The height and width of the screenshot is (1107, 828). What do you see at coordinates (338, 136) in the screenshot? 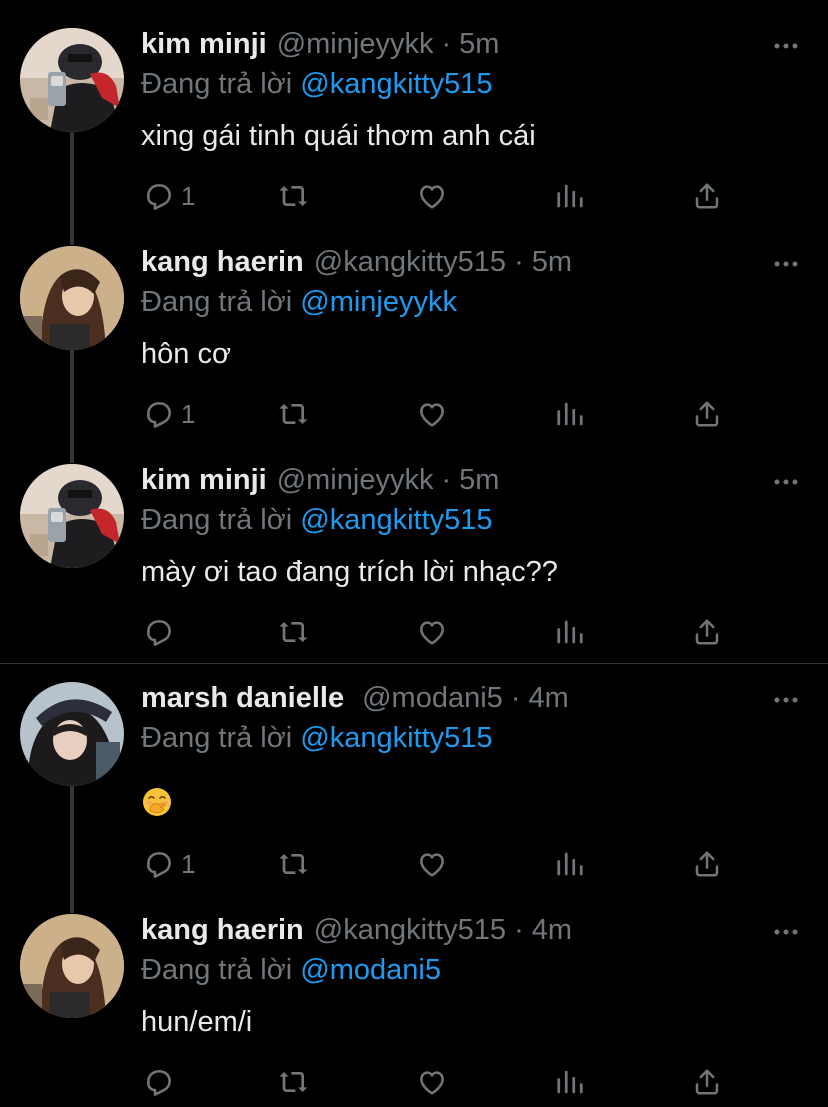
I see `tweet-text: xing gái tinh quái thơm anh cái` at bounding box center [338, 136].